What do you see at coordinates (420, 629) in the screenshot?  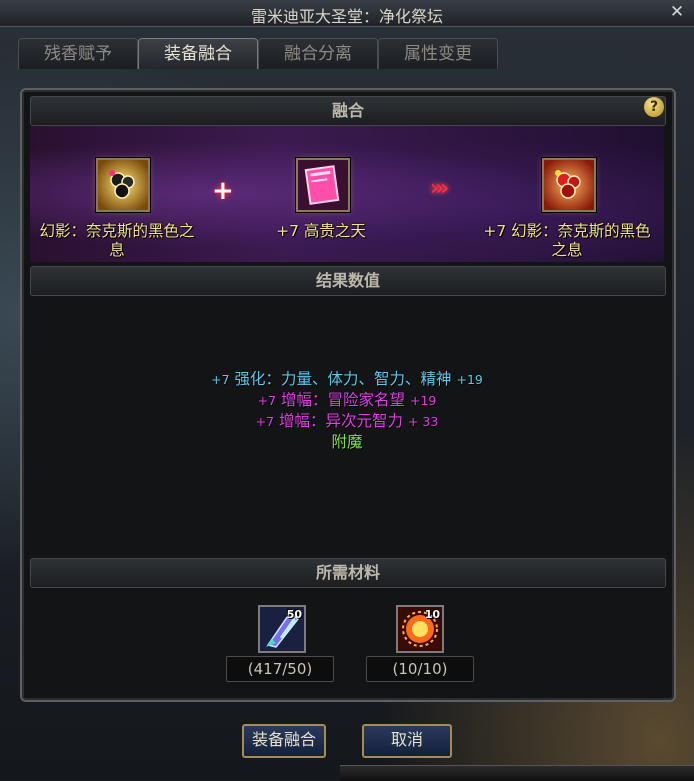 I see `material-slot: 10` at bounding box center [420, 629].